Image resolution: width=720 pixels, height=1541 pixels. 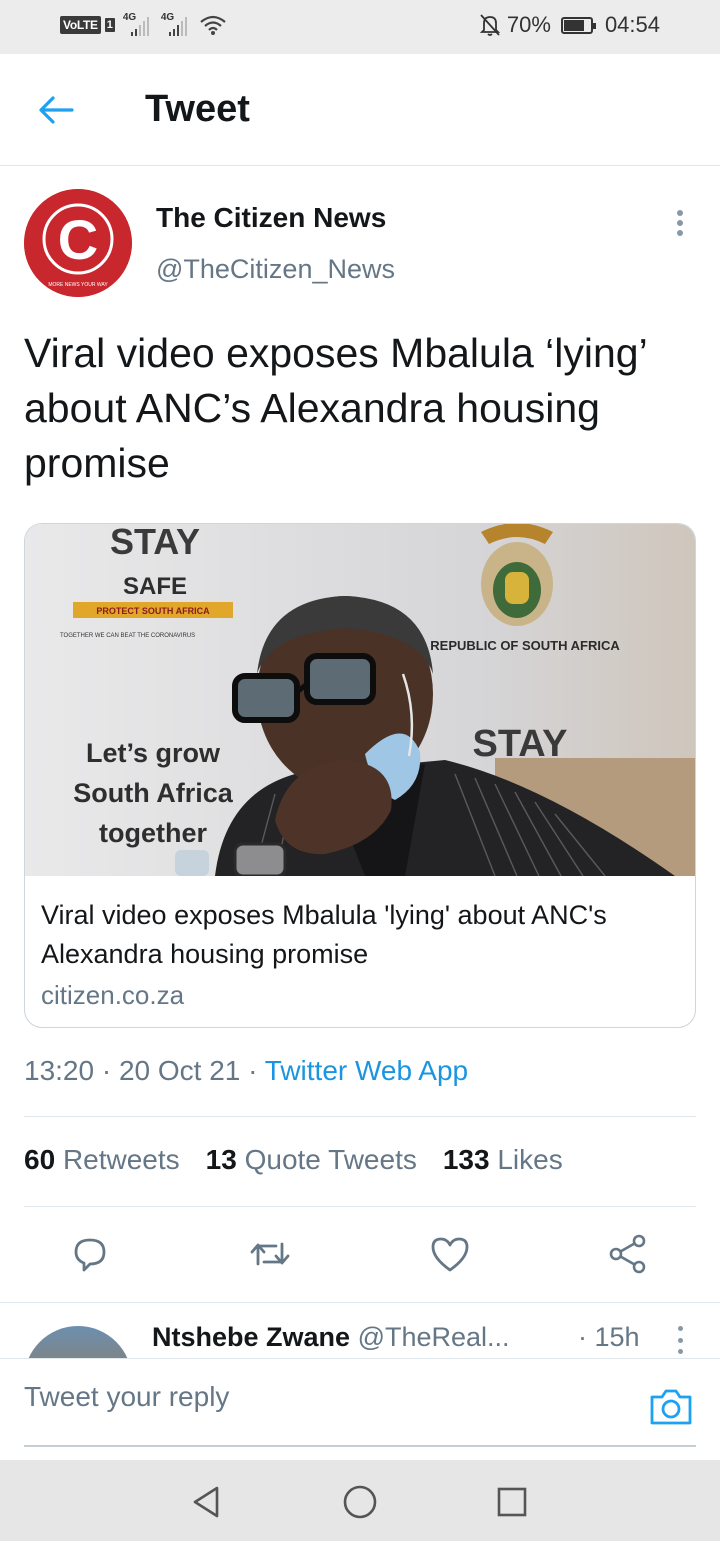 I want to click on tweet-stats: 60 Retweets 13 Quote Tweets 133 Likes, so click(x=293, y=1160).